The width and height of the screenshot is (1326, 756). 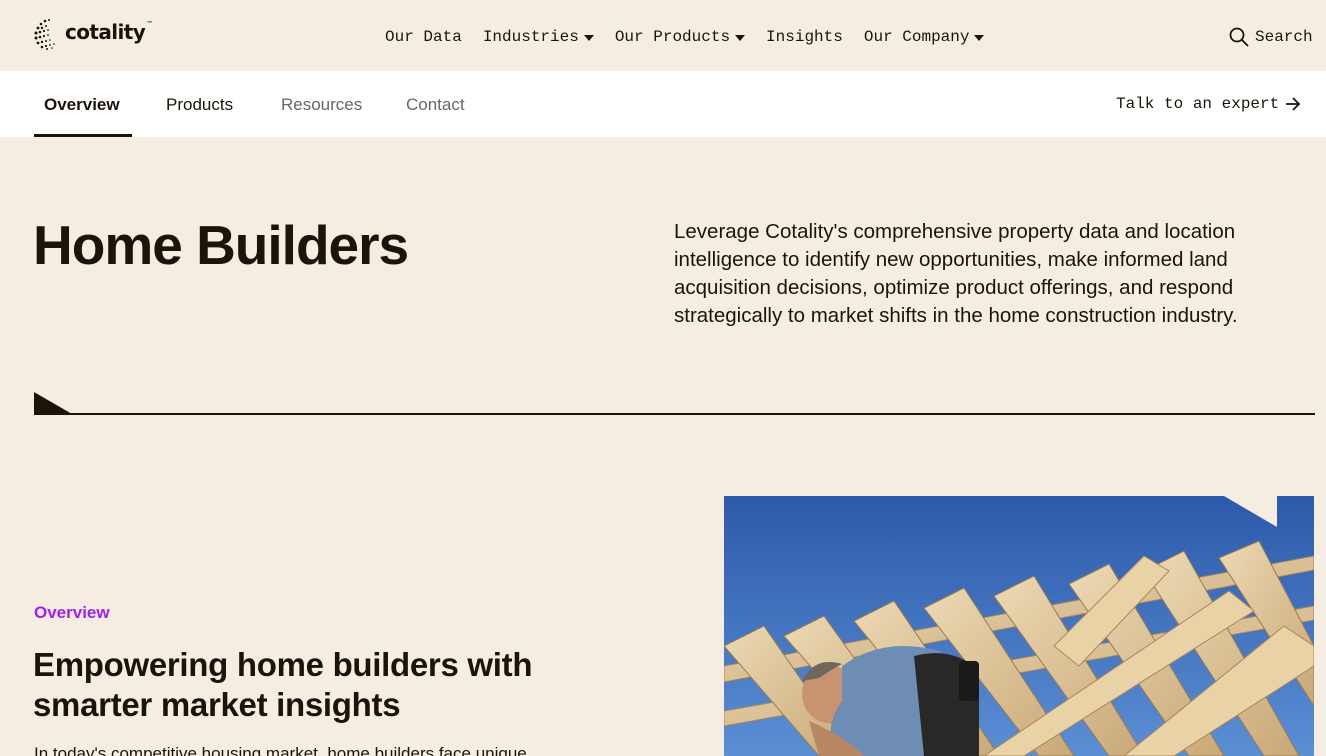 What do you see at coordinates (199, 105) in the screenshot?
I see `tab-products: Products` at bounding box center [199, 105].